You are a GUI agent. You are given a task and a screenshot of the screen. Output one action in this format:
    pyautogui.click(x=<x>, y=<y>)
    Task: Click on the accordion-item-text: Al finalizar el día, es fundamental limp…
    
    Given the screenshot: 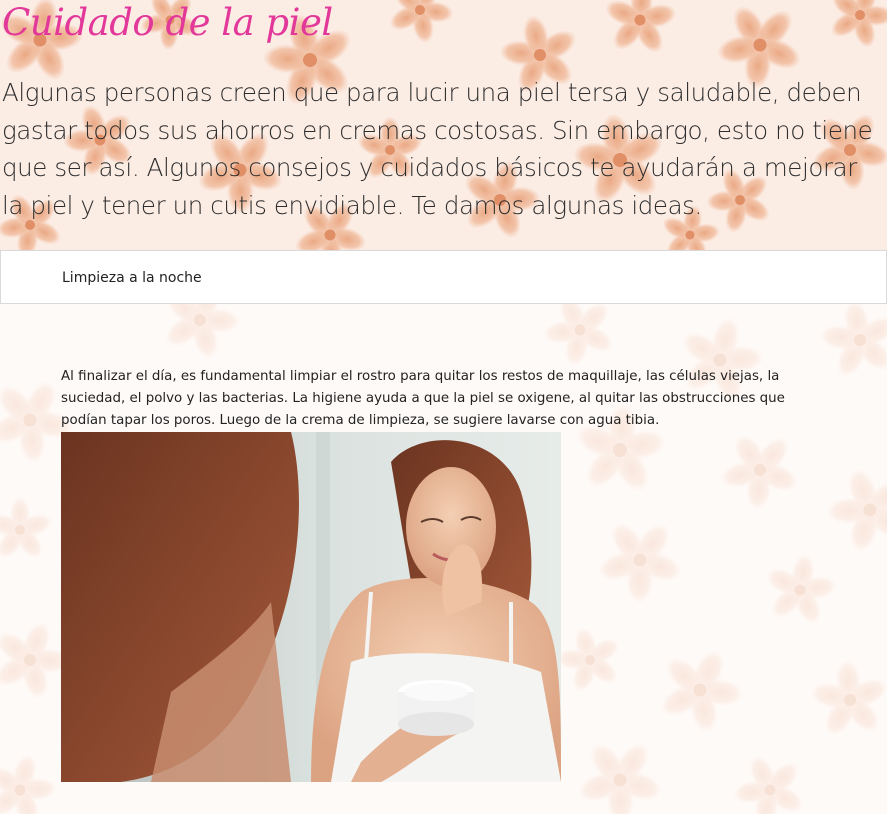 What is the action you would take?
    pyautogui.click(x=423, y=398)
    